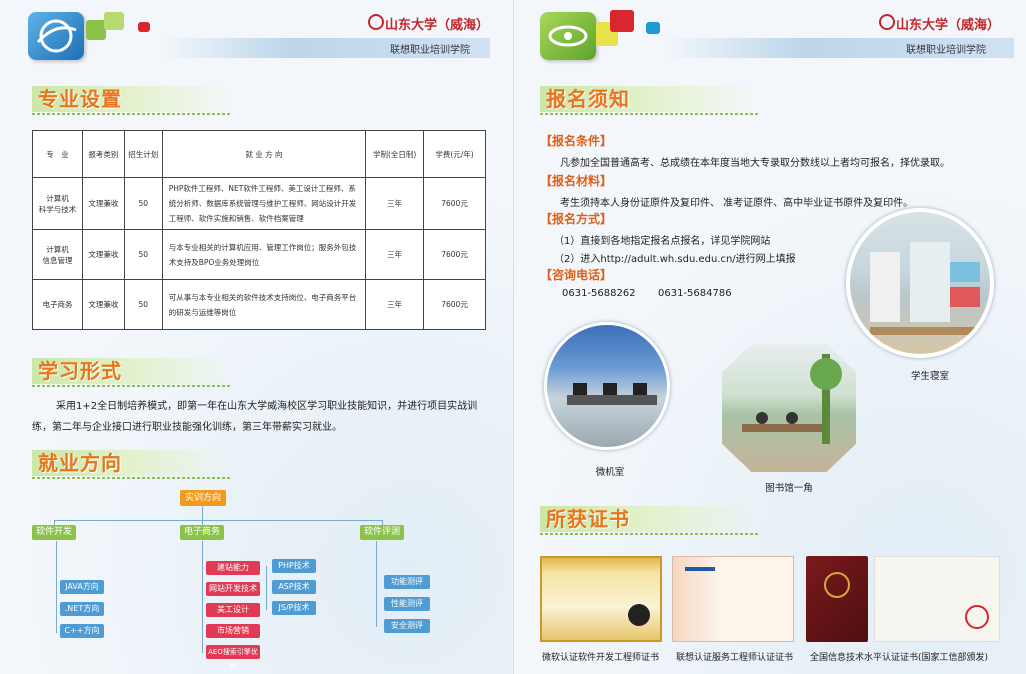 The height and width of the screenshot is (674, 1026). What do you see at coordinates (789, 488) in the screenshot?
I see `photo-caption: 图书馆一角` at bounding box center [789, 488].